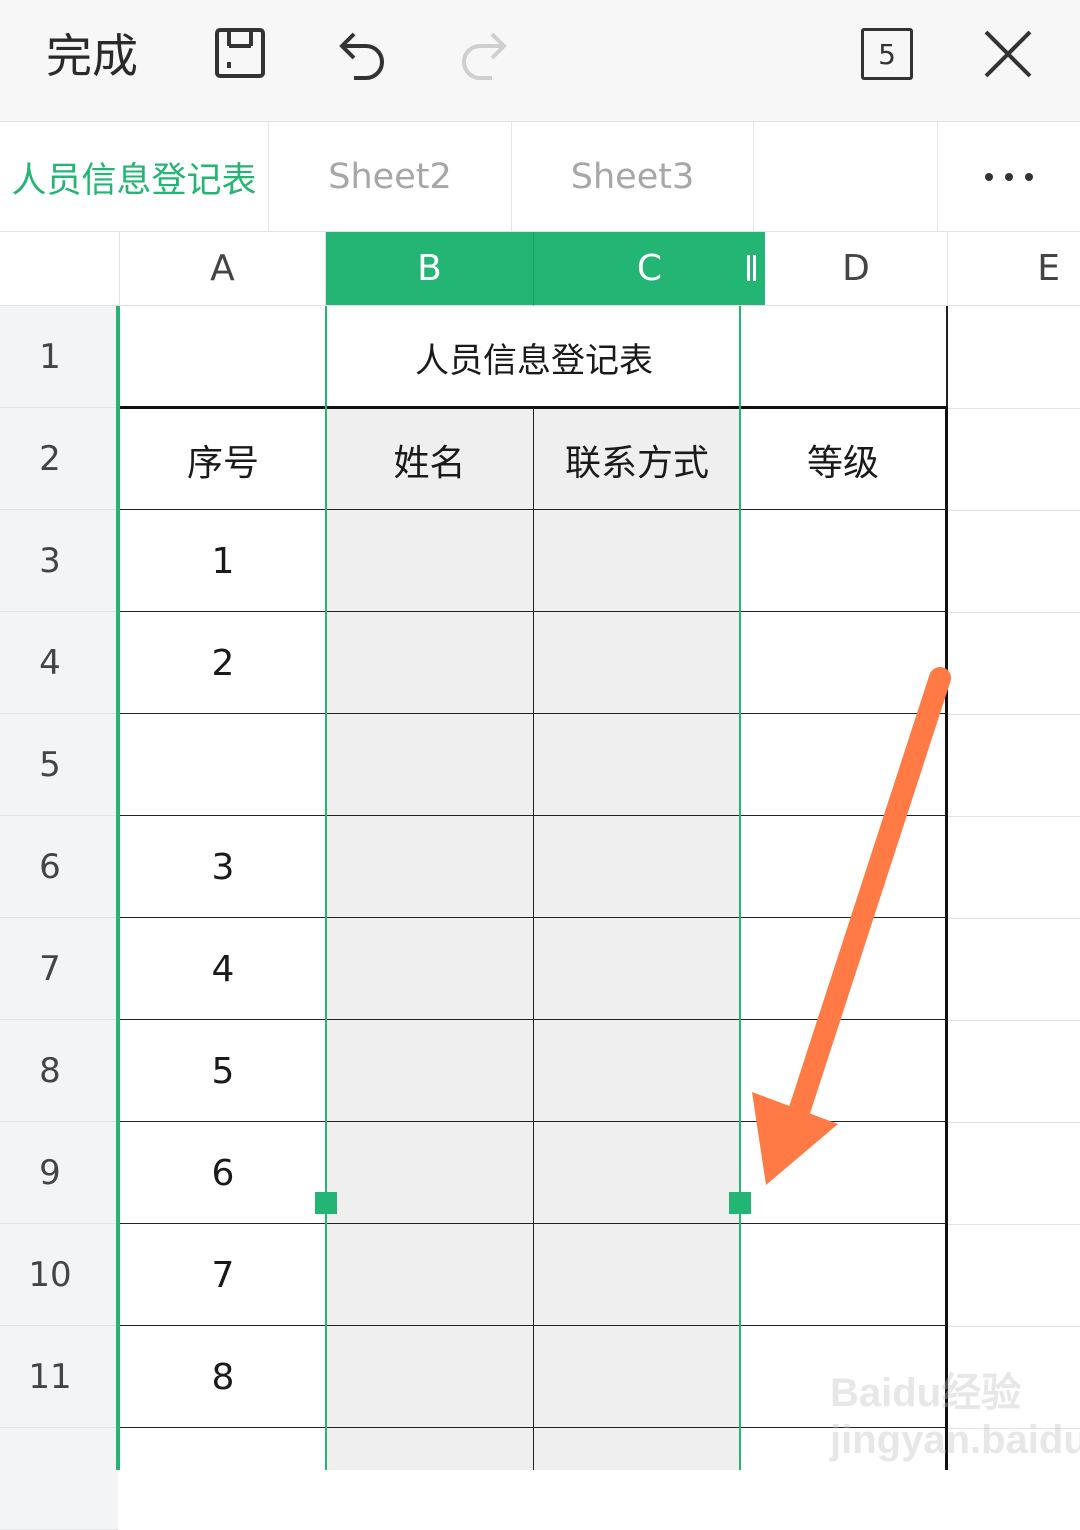 The image size is (1080, 1530). I want to click on row-header-7: 7, so click(59, 969).